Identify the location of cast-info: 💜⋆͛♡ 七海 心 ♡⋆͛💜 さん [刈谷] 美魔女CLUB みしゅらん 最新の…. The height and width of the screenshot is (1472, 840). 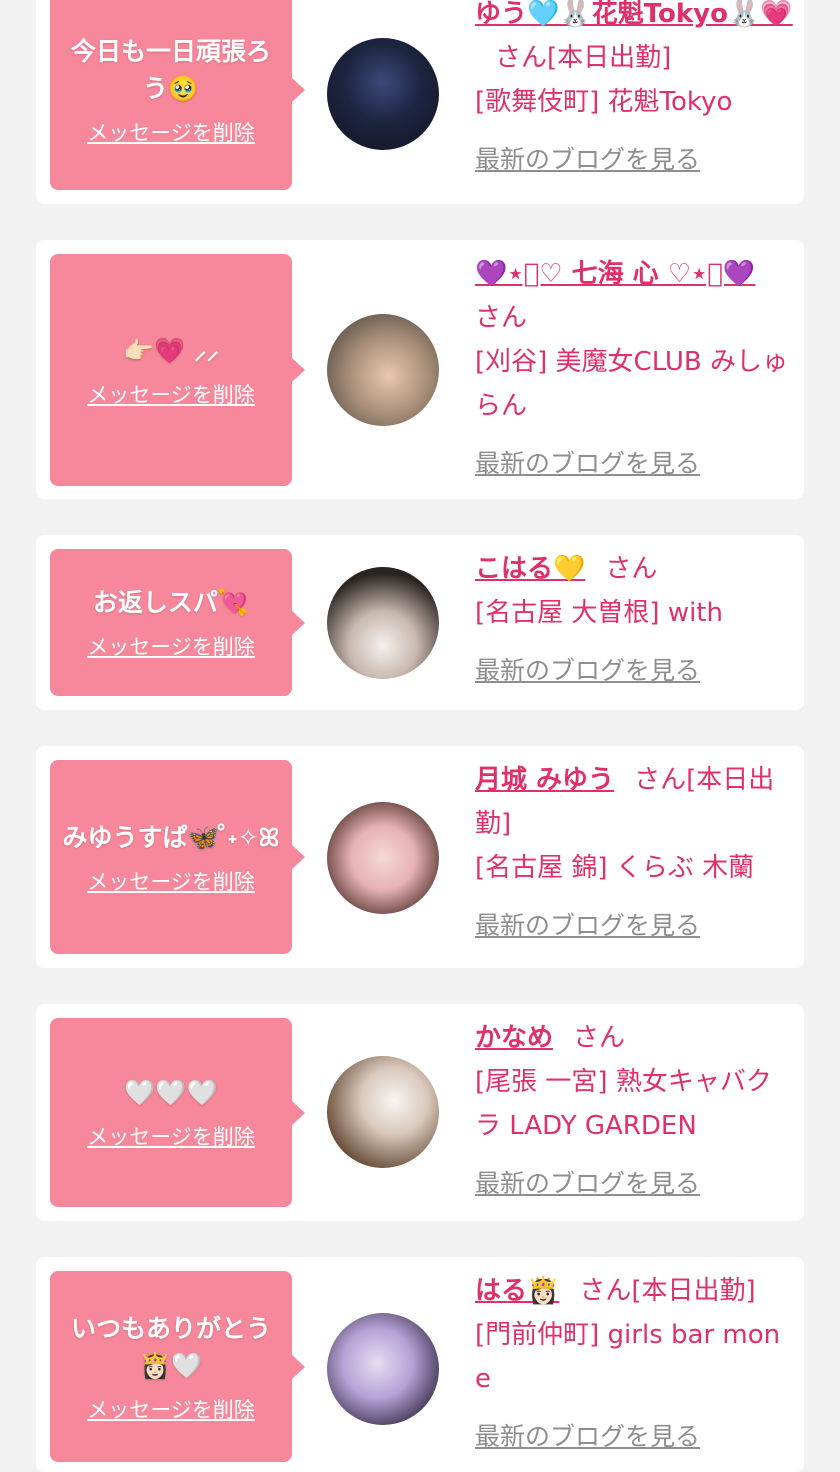
(634, 369).